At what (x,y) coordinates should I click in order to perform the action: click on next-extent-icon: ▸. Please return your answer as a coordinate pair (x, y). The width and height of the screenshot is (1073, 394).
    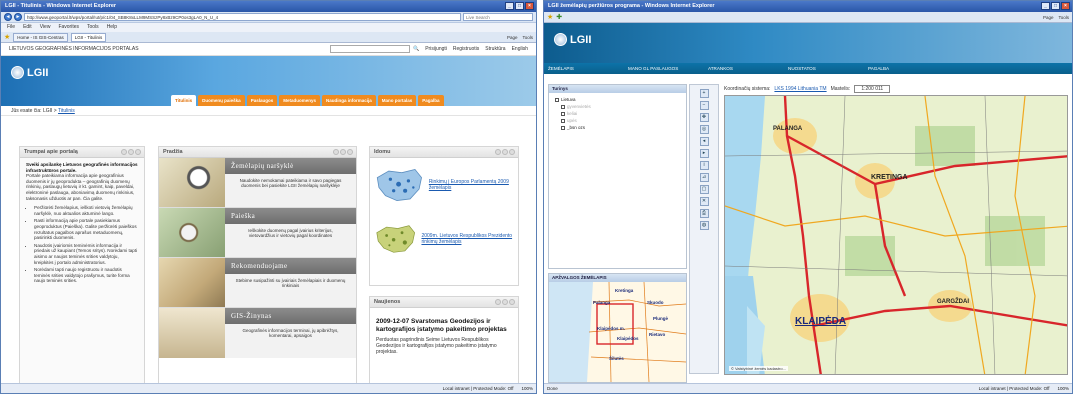
    Looking at the image, I should click on (704, 153).